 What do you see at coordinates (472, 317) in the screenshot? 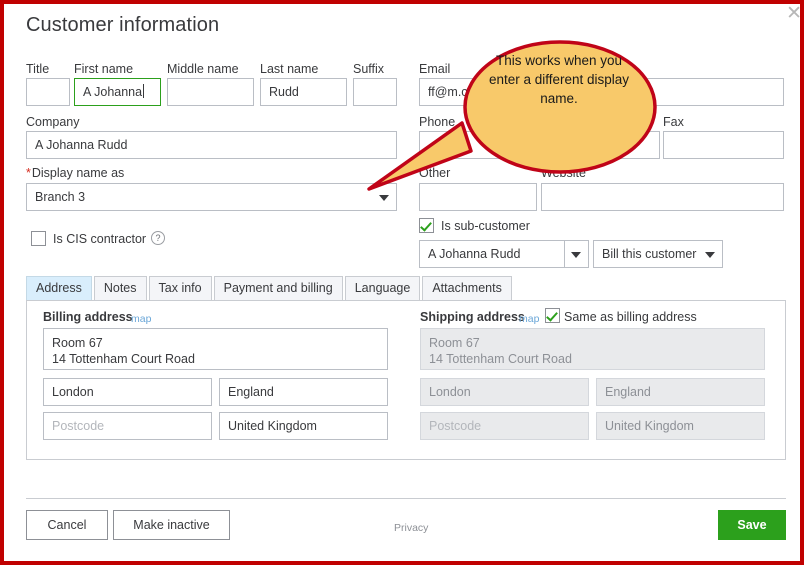
I see `shipping-address-title: Shipping address` at bounding box center [472, 317].